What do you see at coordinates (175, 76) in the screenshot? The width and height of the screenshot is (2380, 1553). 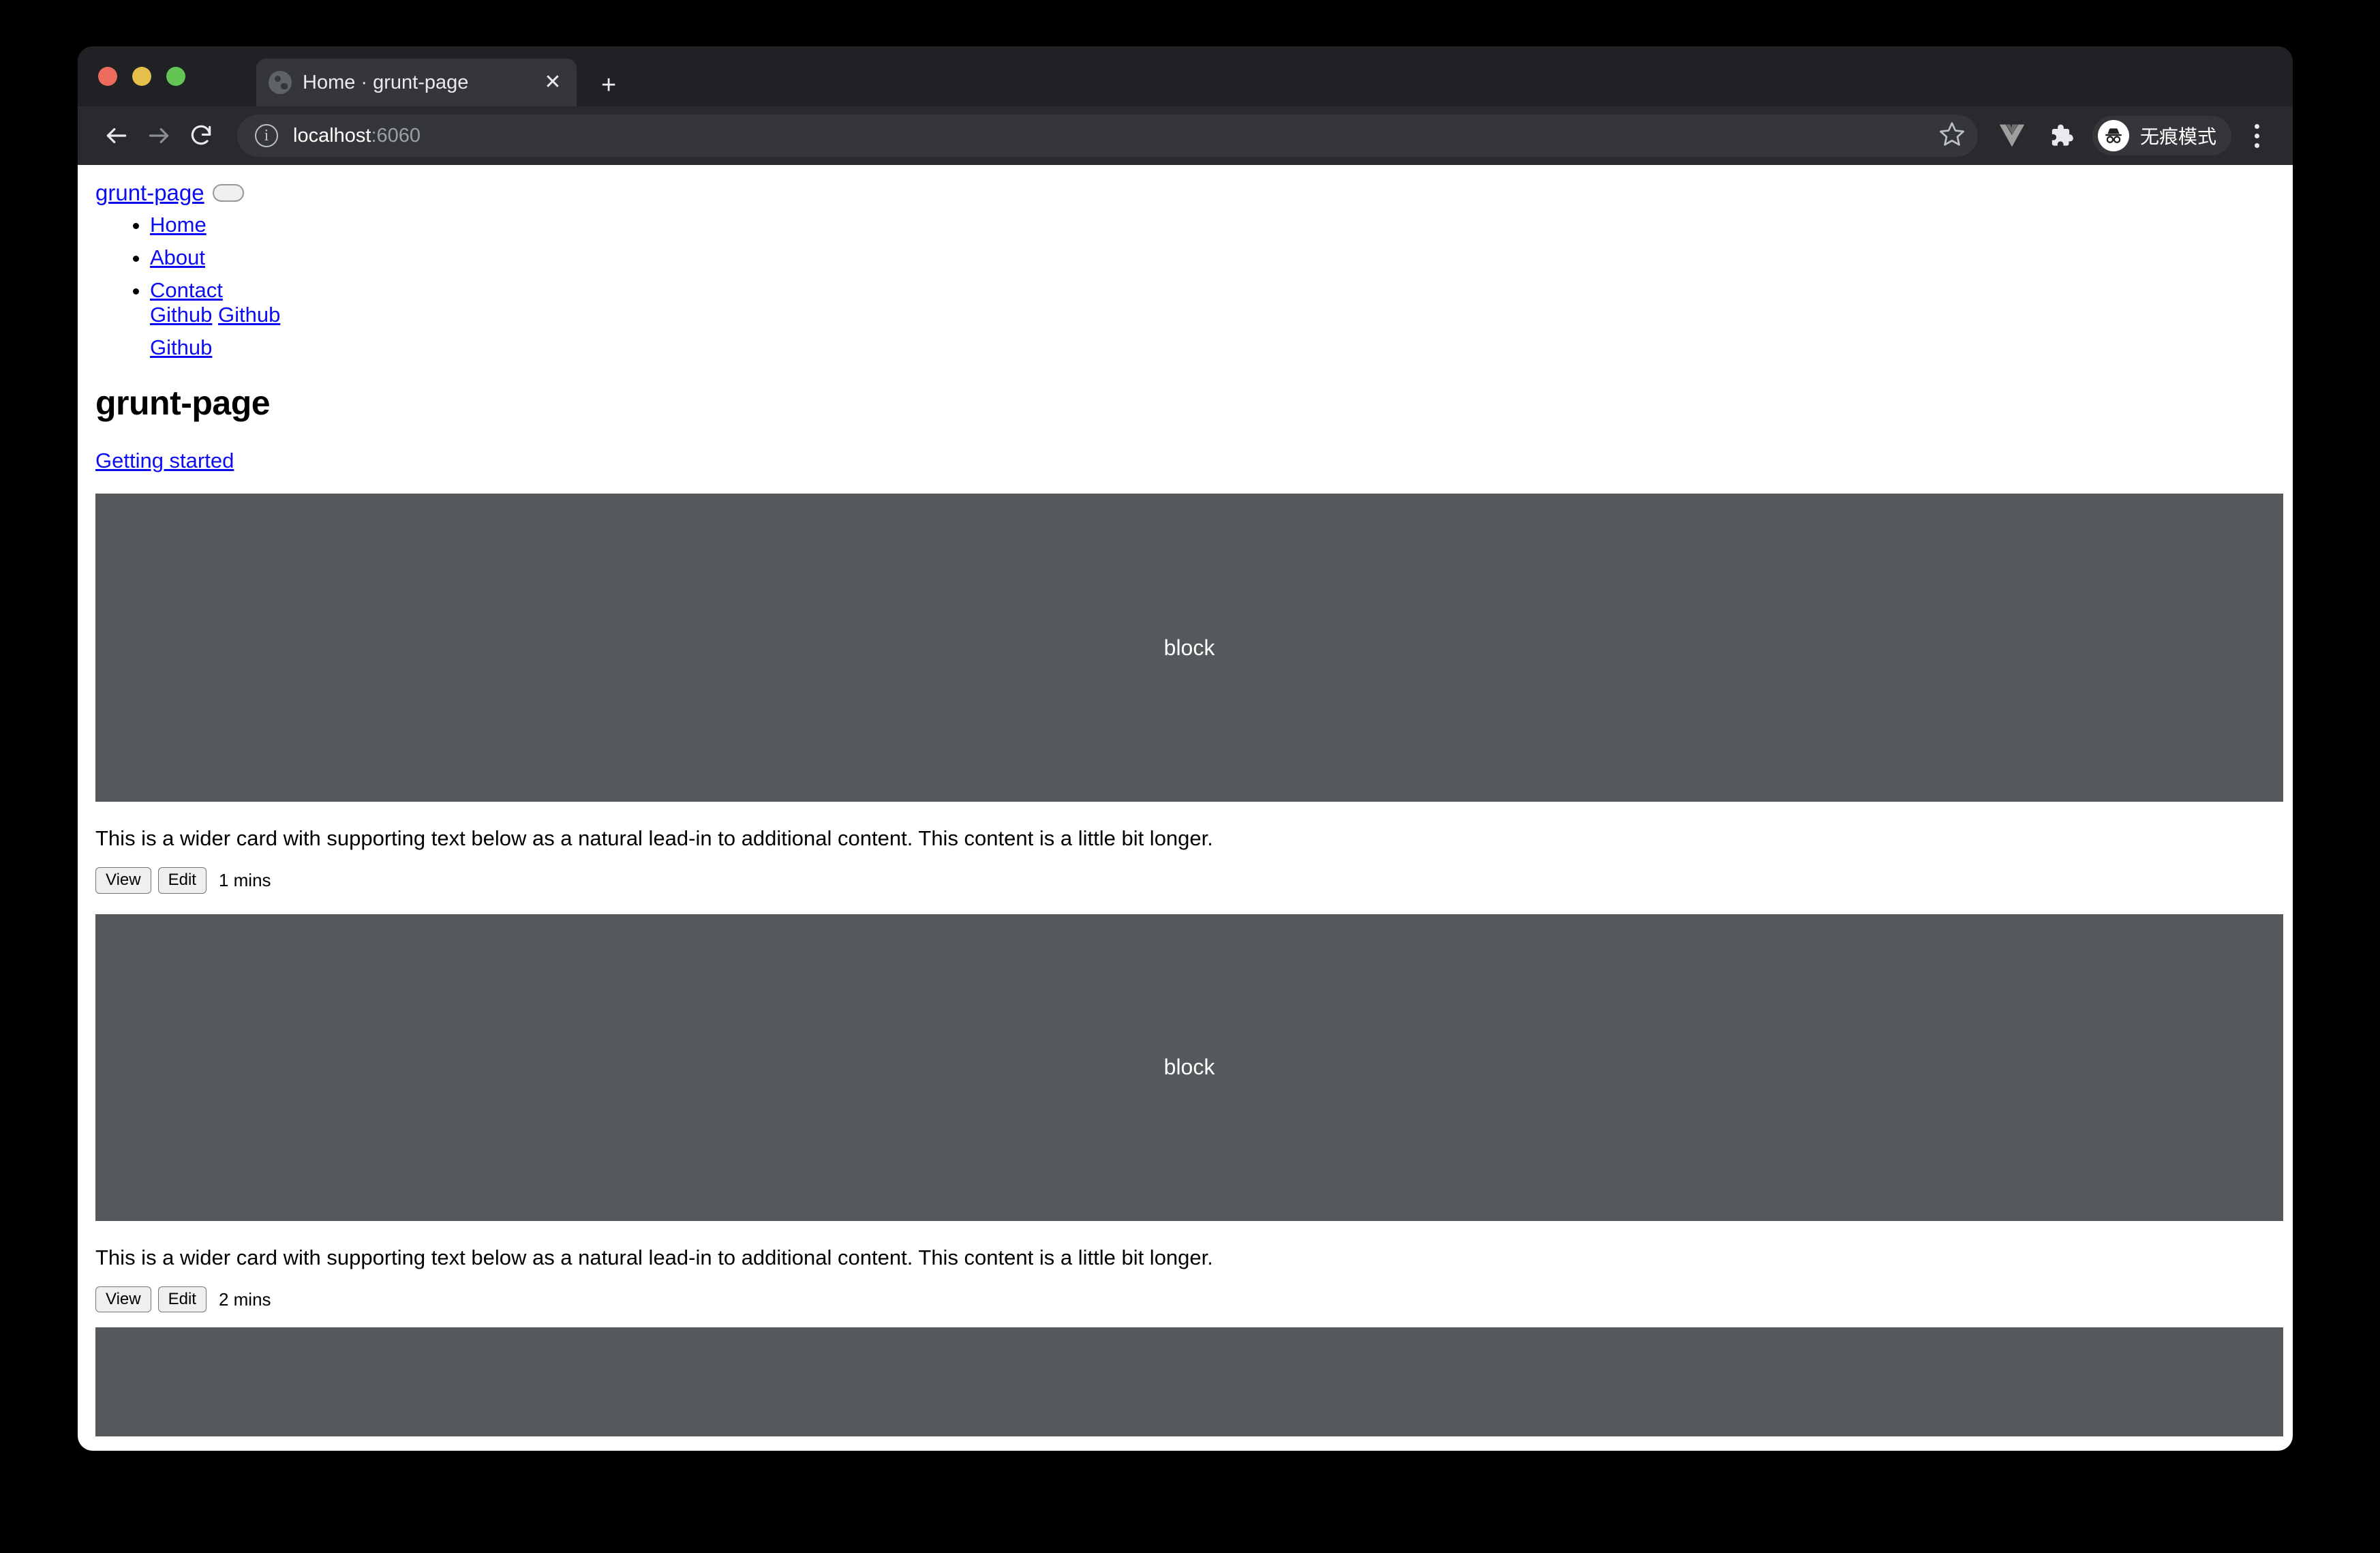 I see `maximize-window-button` at bounding box center [175, 76].